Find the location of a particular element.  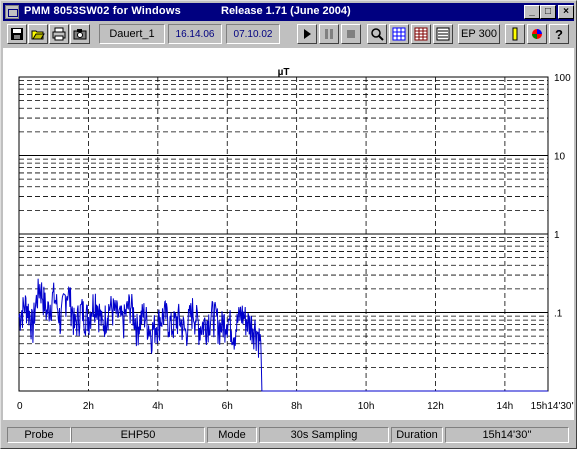

station-name: Dauert_1 is located at coordinates (132, 34).